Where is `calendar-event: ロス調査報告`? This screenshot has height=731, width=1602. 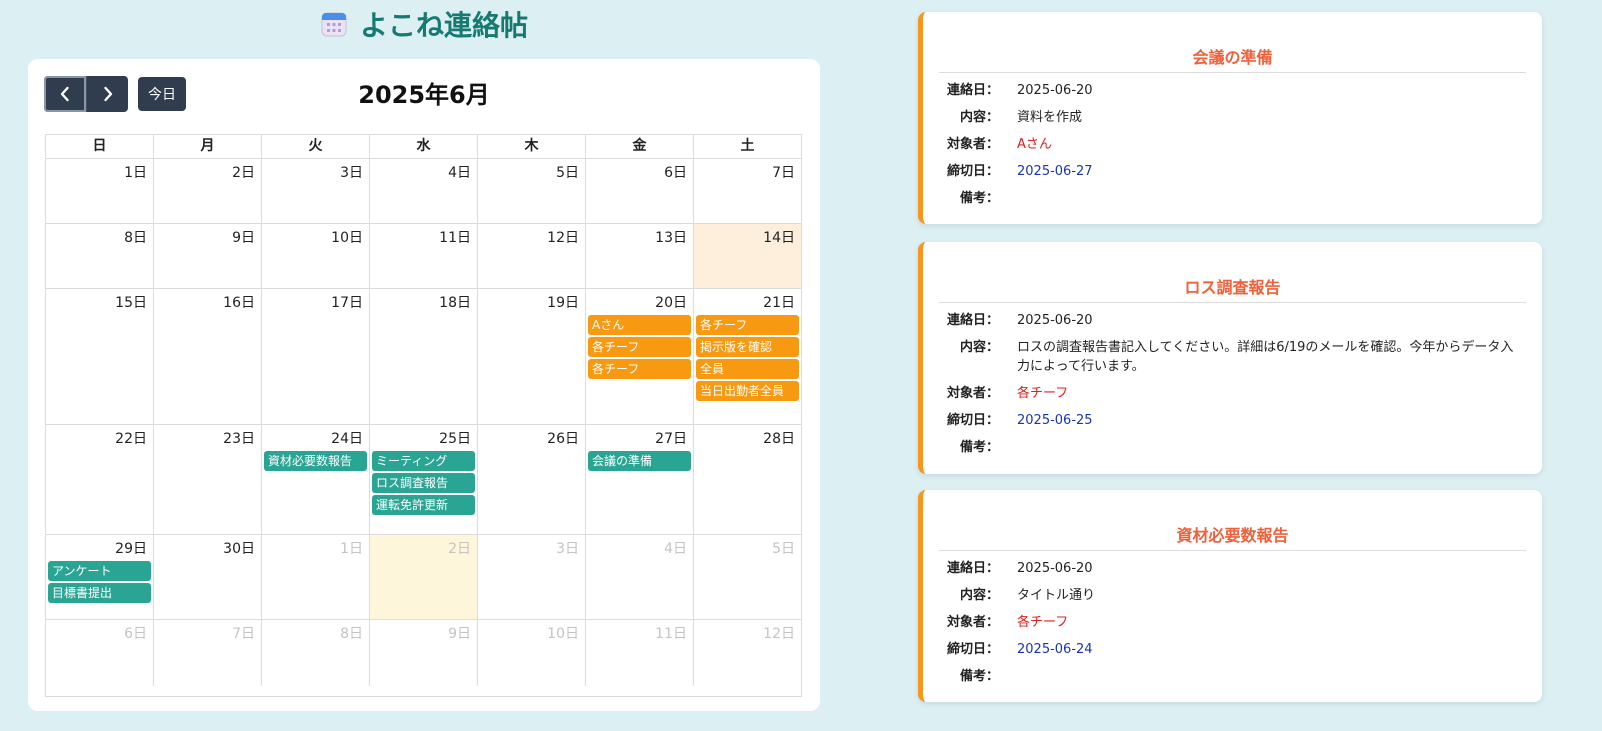
calendar-event: ロス調査報告 is located at coordinates (423, 483).